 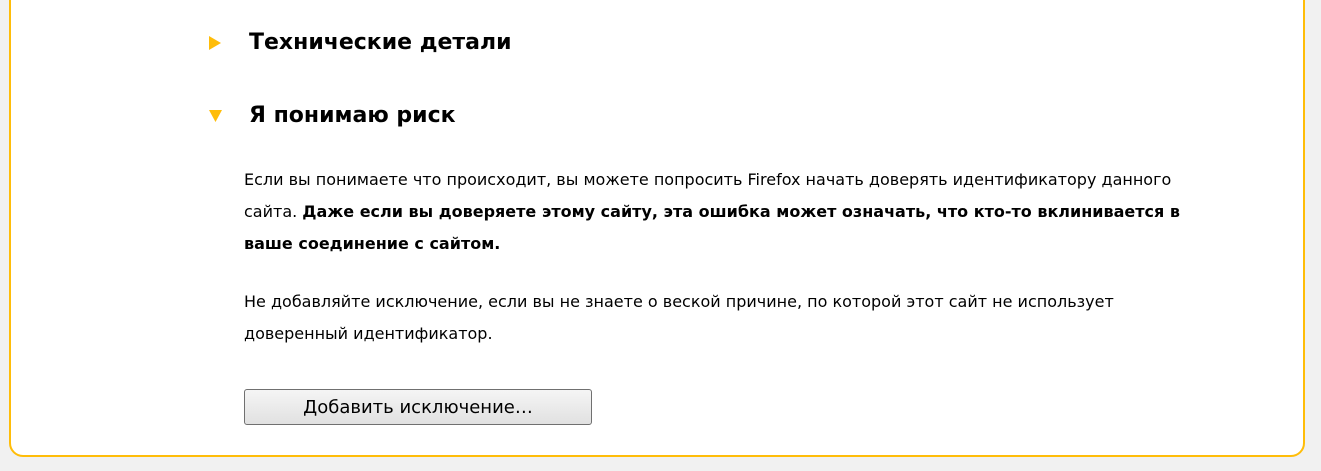 I want to click on triangle-down-icon, so click(x=220, y=115).